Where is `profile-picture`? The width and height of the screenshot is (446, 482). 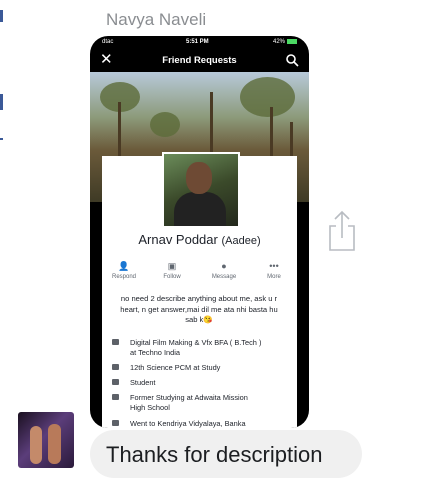
profile-picture is located at coordinates (201, 190).